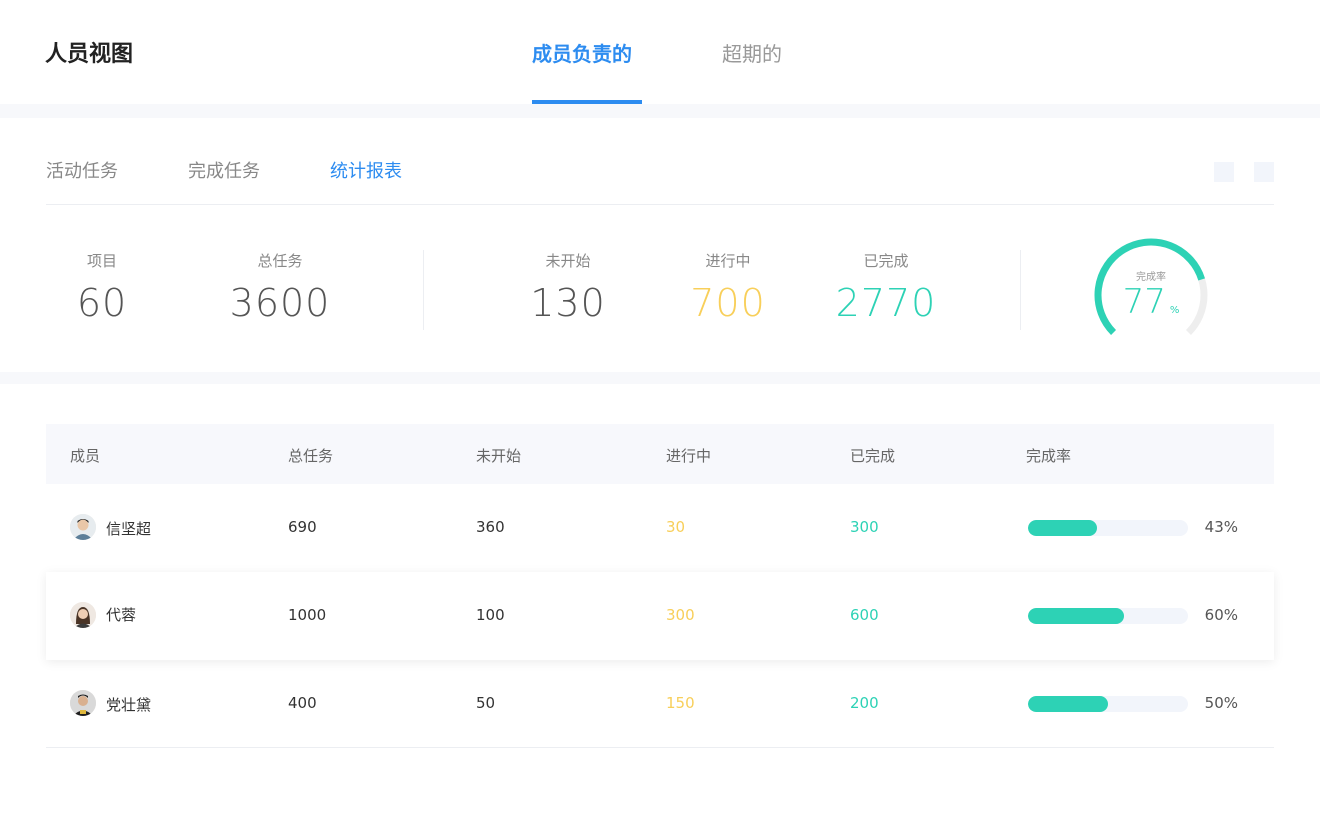 The width and height of the screenshot is (1320, 840). Describe the element at coordinates (121, 615) in the screenshot. I see `member-name: 代蓉` at that location.